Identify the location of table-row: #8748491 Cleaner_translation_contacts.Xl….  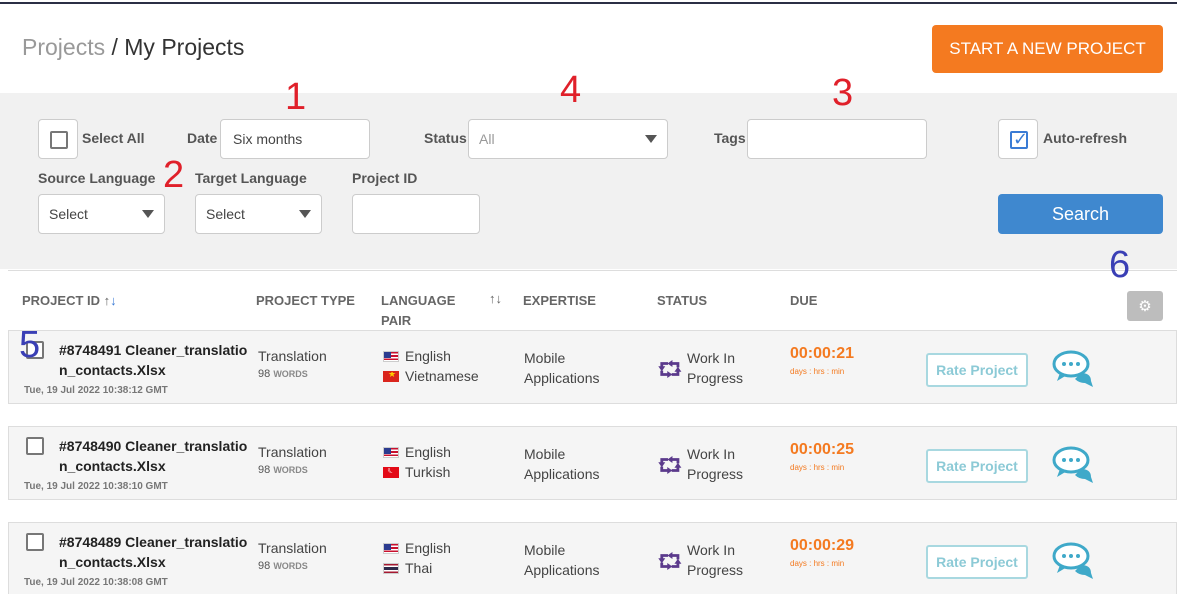
(592, 367).